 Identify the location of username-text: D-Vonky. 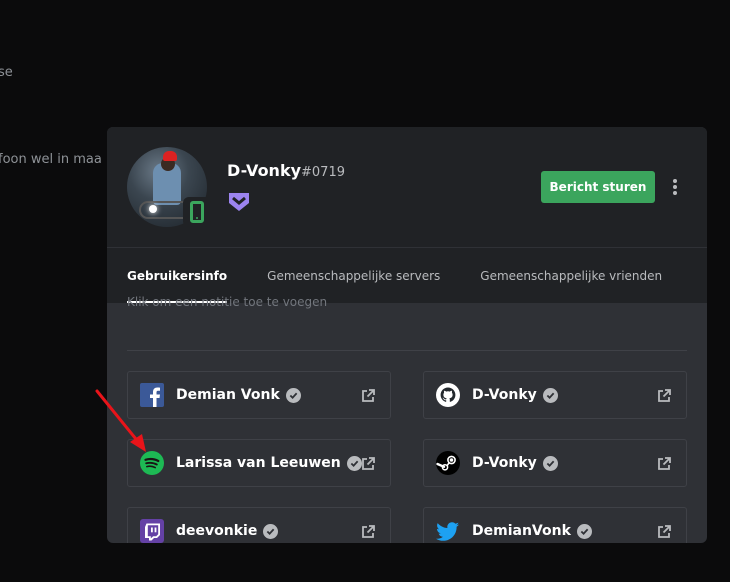
(264, 170).